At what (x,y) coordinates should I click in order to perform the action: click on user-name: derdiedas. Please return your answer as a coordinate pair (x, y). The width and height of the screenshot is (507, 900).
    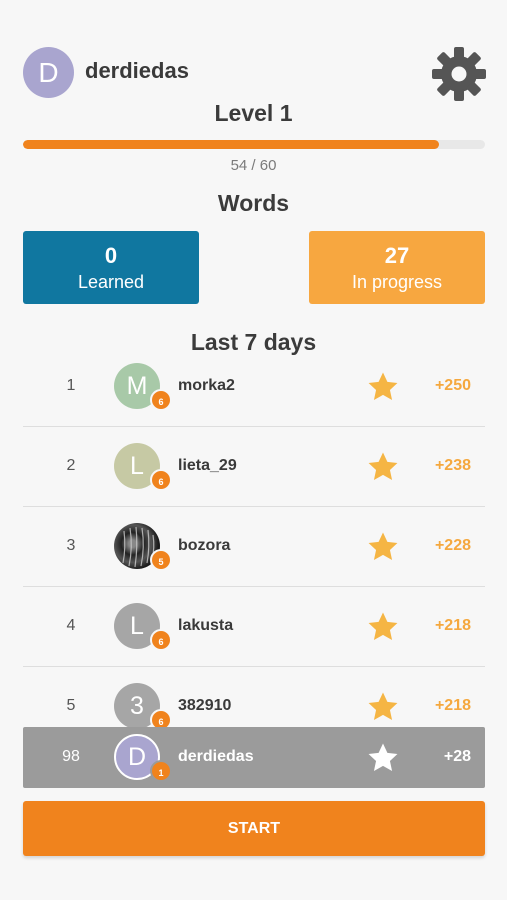
    Looking at the image, I should click on (216, 756).